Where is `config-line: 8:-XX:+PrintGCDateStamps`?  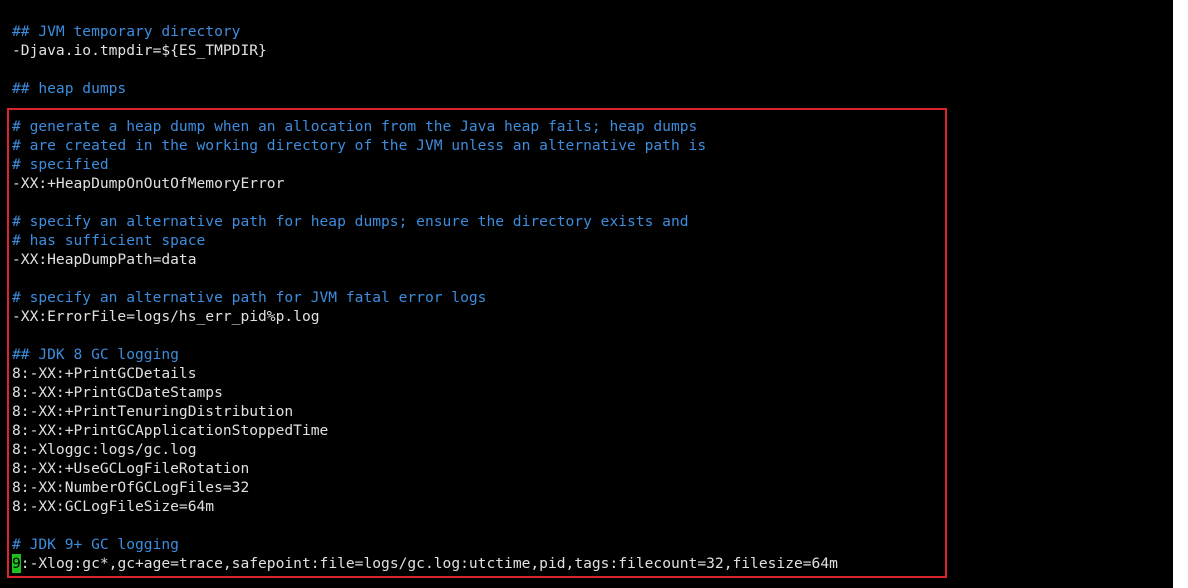
config-line: 8:-XX:+PrintGCDateStamps is located at coordinates (117, 392).